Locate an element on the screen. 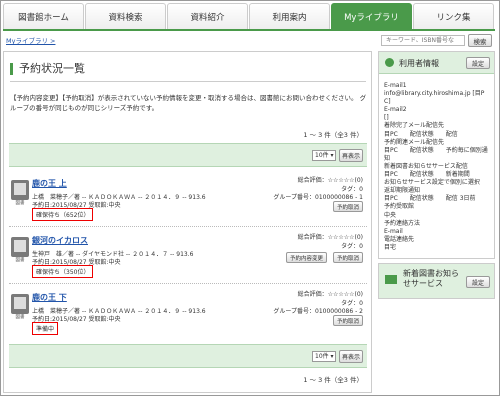 This screenshot has height=396, width=500. mail-icon is located at coordinates (391, 279).